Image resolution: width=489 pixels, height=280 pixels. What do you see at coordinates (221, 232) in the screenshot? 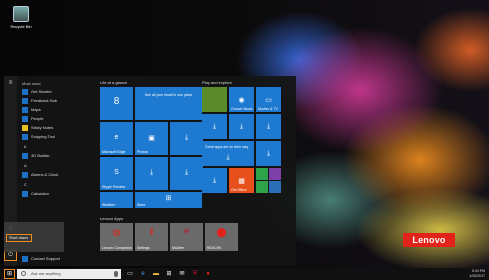
I see `lock-icon: ⬤` at bounding box center [221, 232].